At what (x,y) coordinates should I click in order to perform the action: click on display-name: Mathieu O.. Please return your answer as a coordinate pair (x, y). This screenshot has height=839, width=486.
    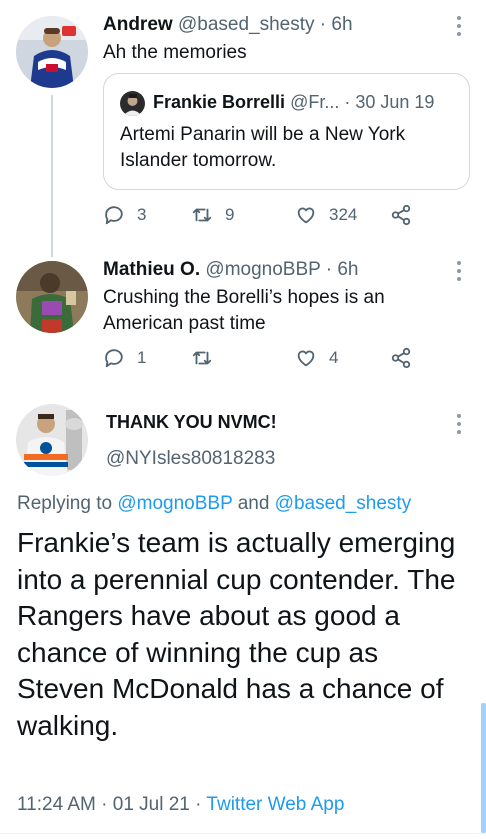
    Looking at the image, I should click on (151, 269).